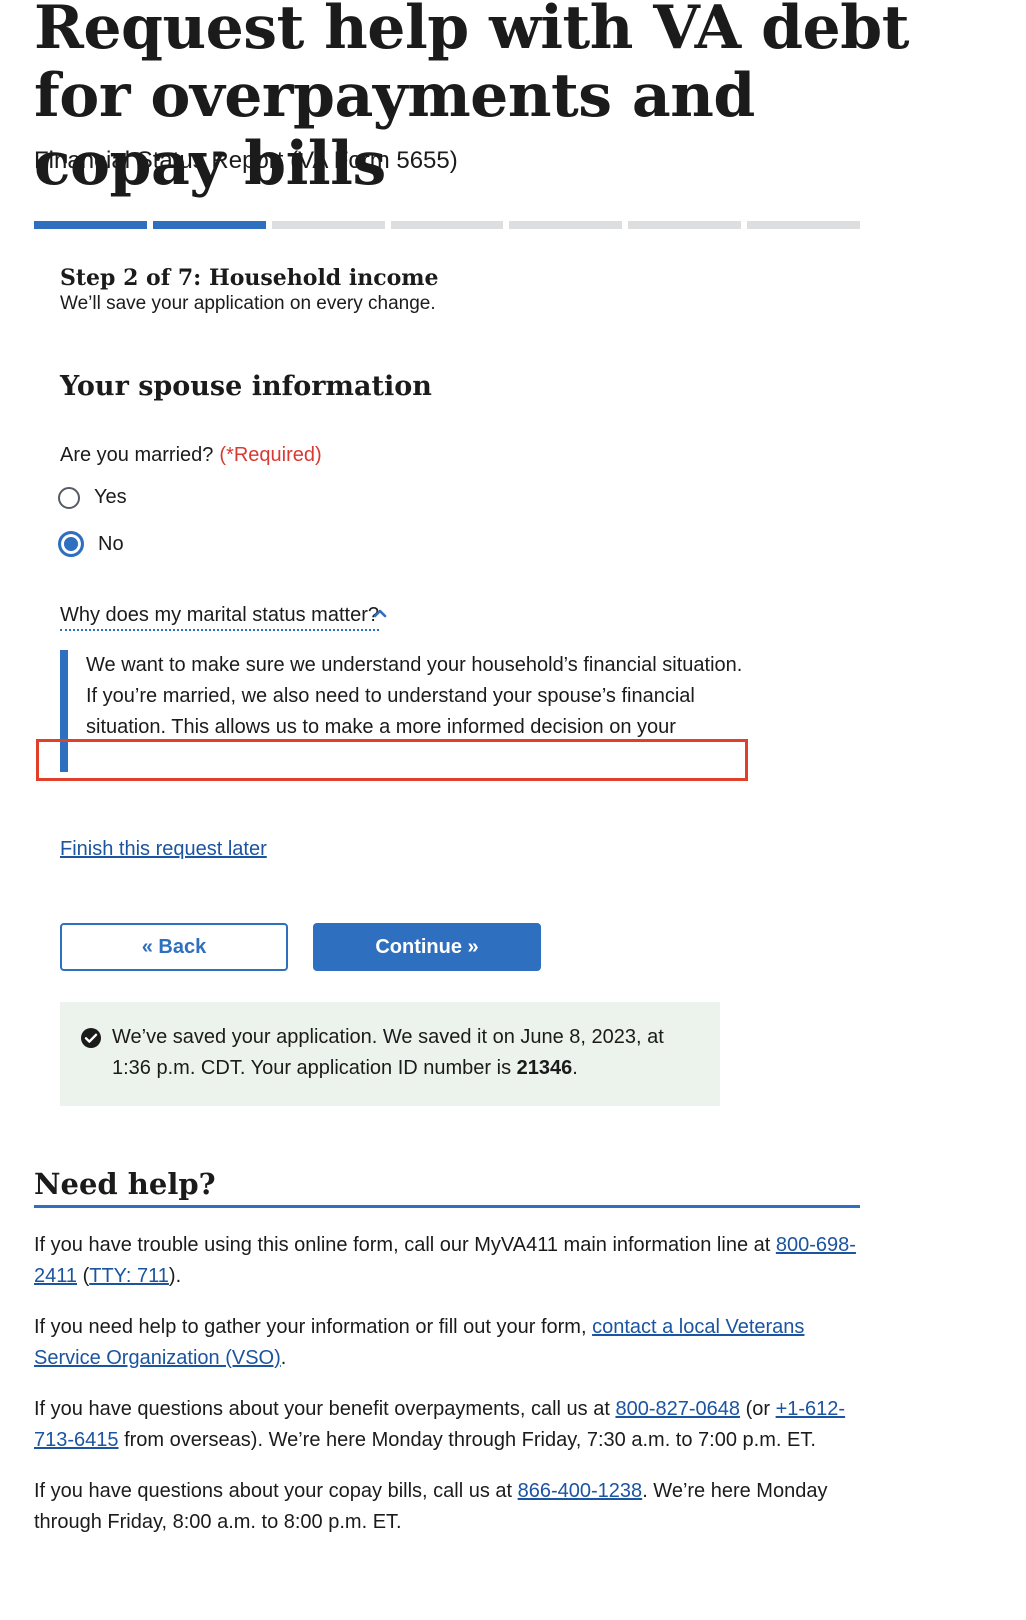  What do you see at coordinates (580, 1491) in the screenshot?
I see `copay-phone-link: 866-400-1238` at bounding box center [580, 1491].